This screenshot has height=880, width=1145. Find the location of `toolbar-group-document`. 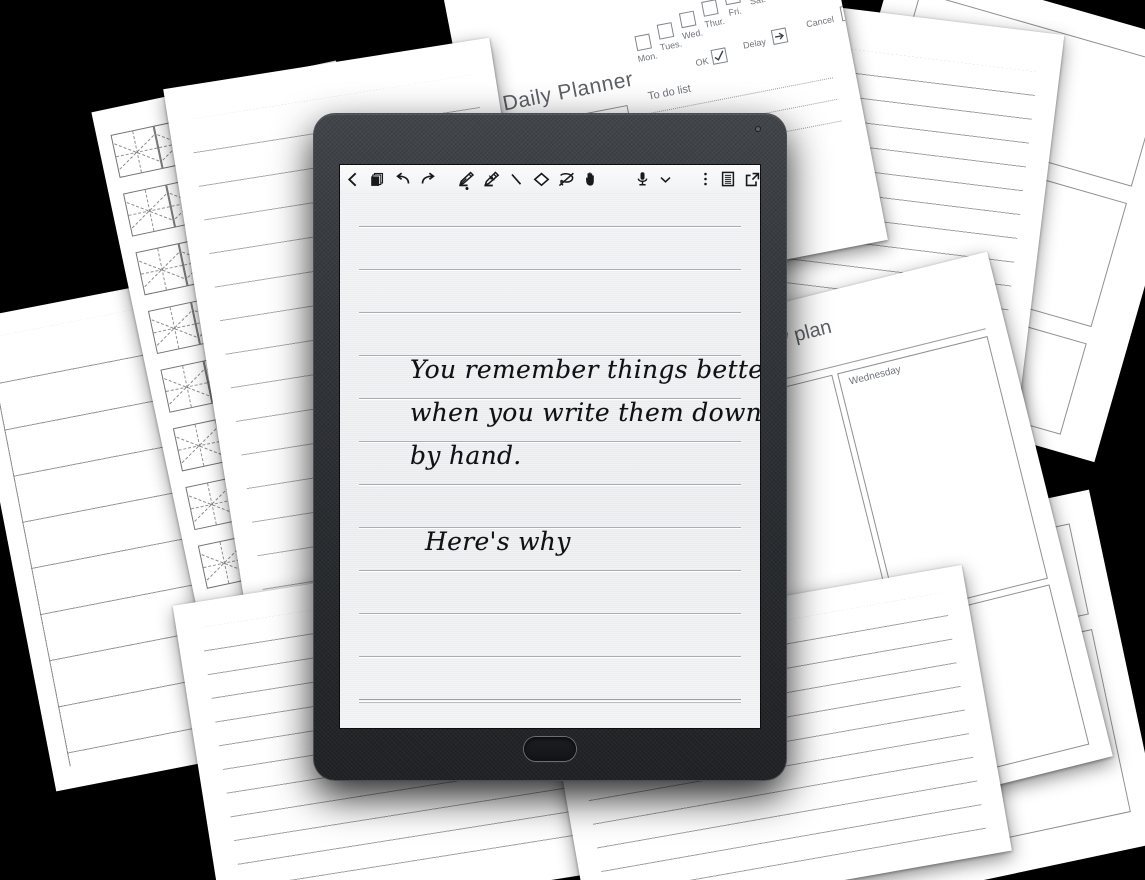

toolbar-group-document is located at coordinates (727, 179).